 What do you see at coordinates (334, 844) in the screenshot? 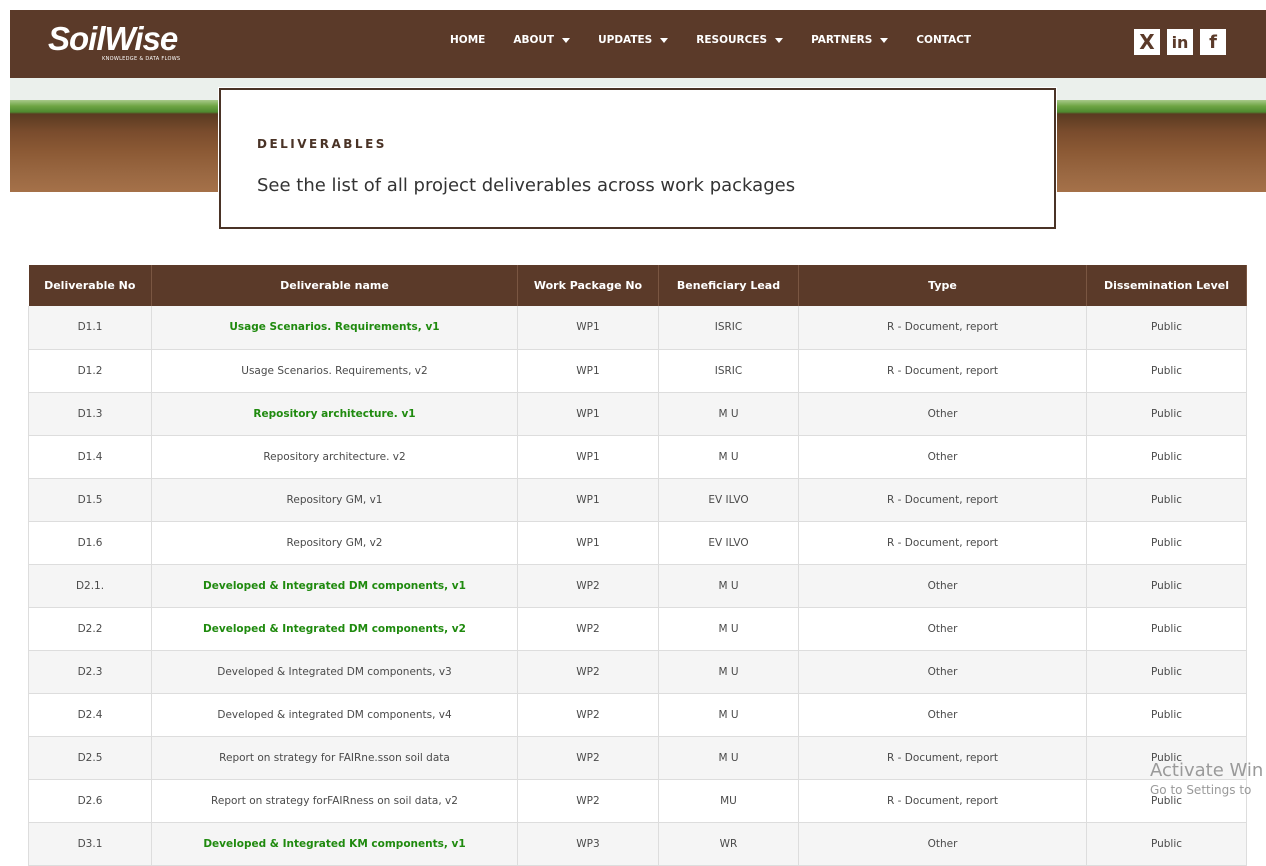
I see `deliverable-link: Developed & Integrated KM components, v1` at bounding box center [334, 844].